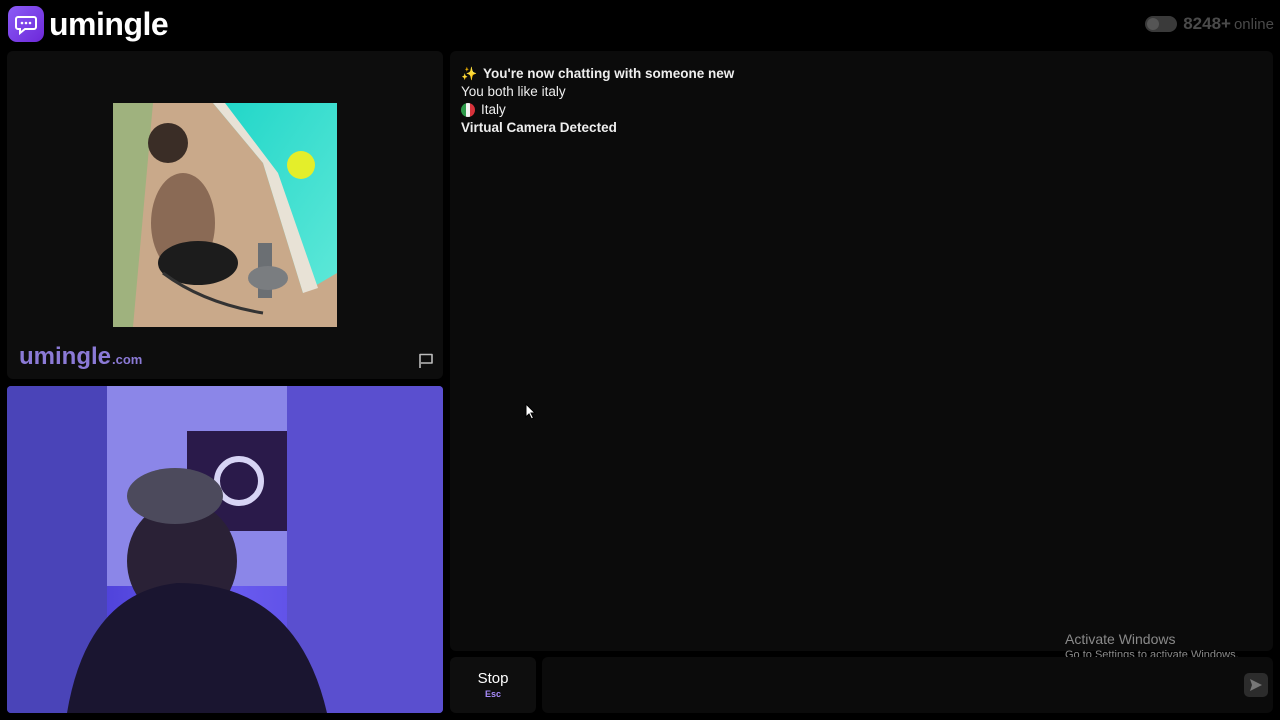  Describe the element at coordinates (597, 92) in the screenshot. I see `list-item: You both like italy` at that location.